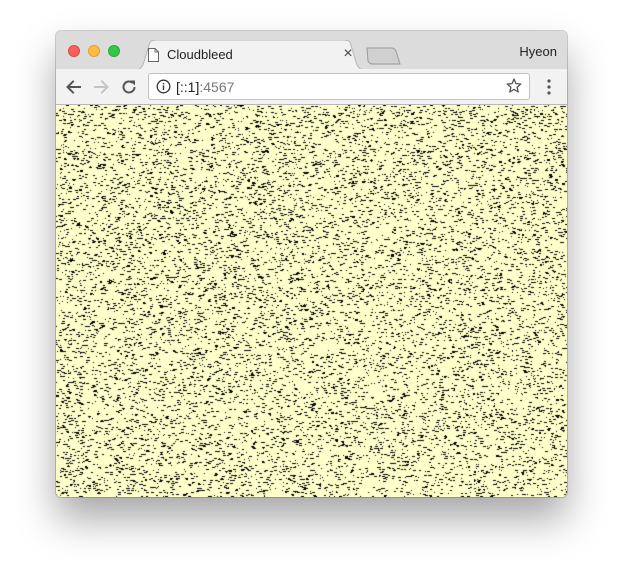  Describe the element at coordinates (538, 51) in the screenshot. I see `profile-name: Hyeon` at that location.